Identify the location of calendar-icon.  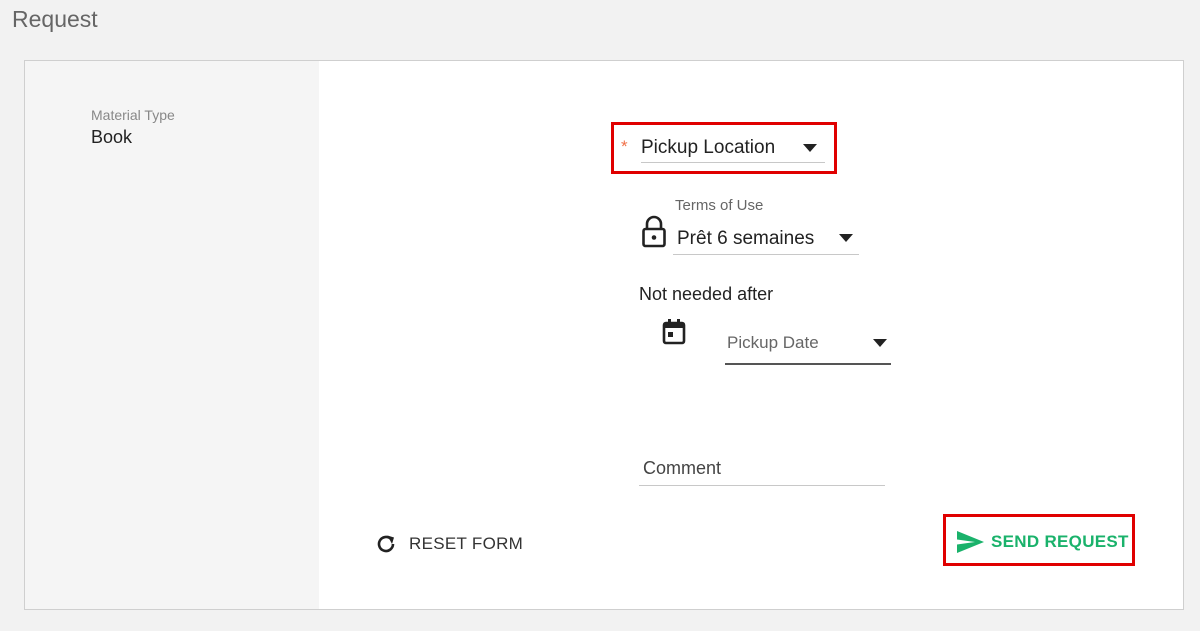
(674, 332).